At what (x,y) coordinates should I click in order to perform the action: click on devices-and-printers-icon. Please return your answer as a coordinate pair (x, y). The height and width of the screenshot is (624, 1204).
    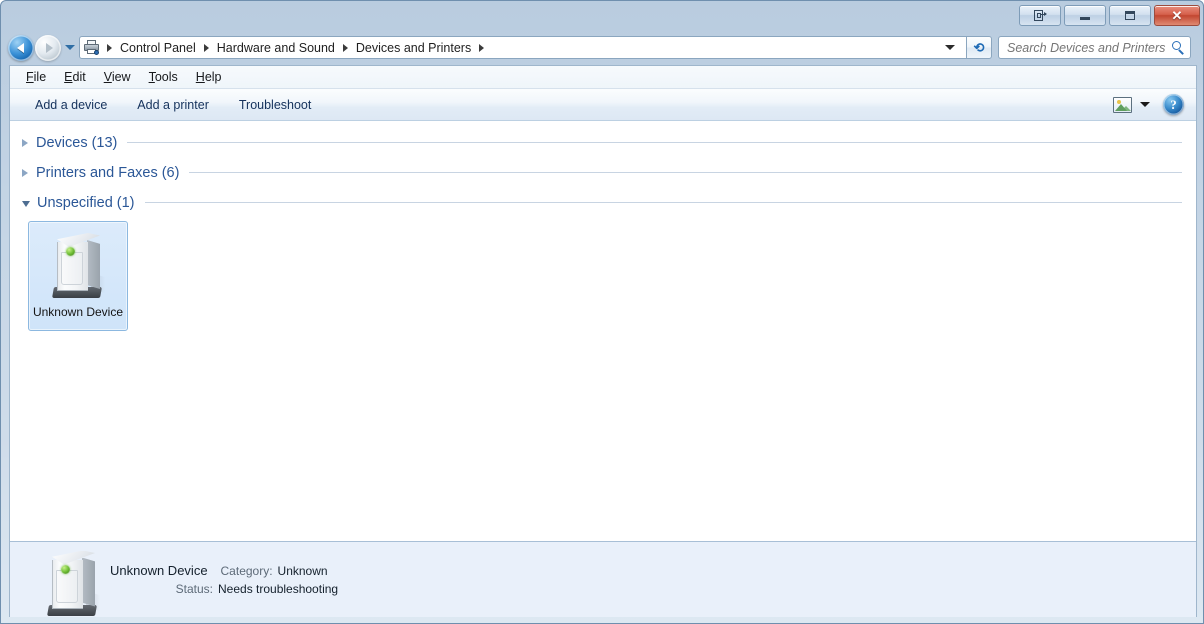
    Looking at the image, I should click on (92, 47).